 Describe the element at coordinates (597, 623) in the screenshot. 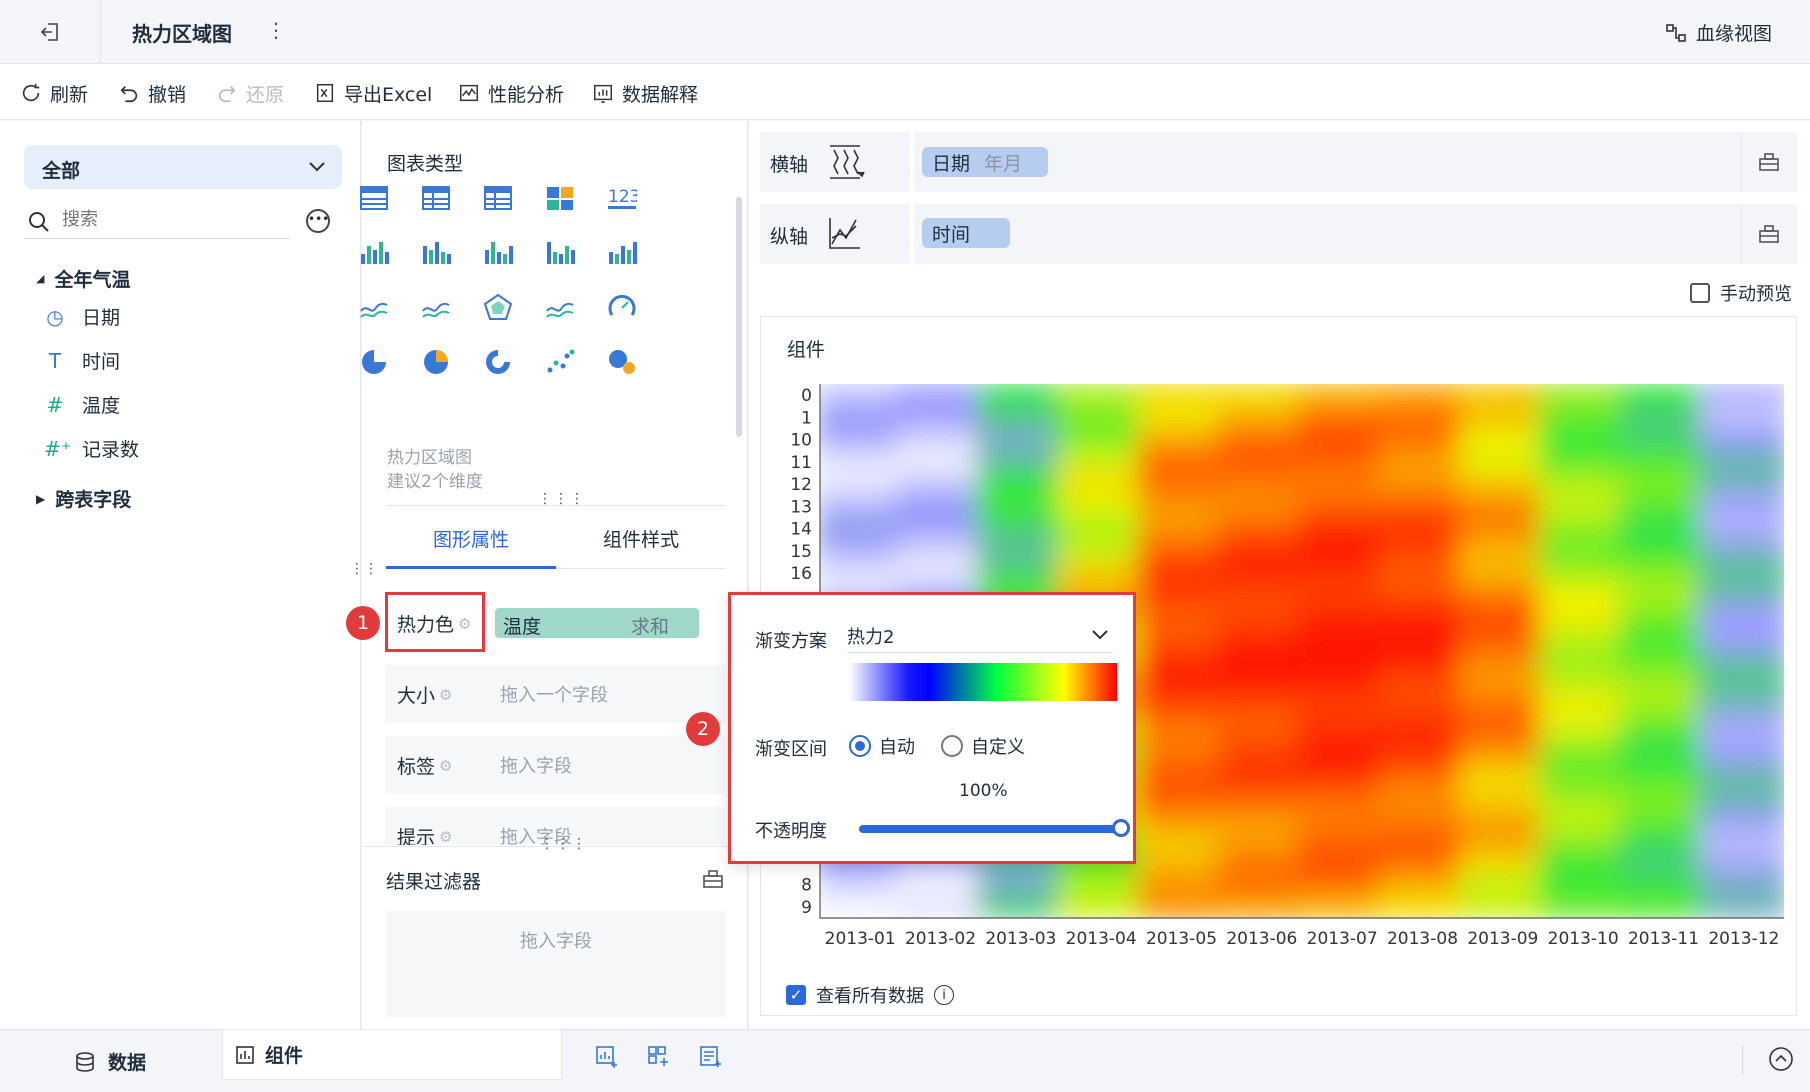

I see `heat-field-pill: 温度 求和` at that location.